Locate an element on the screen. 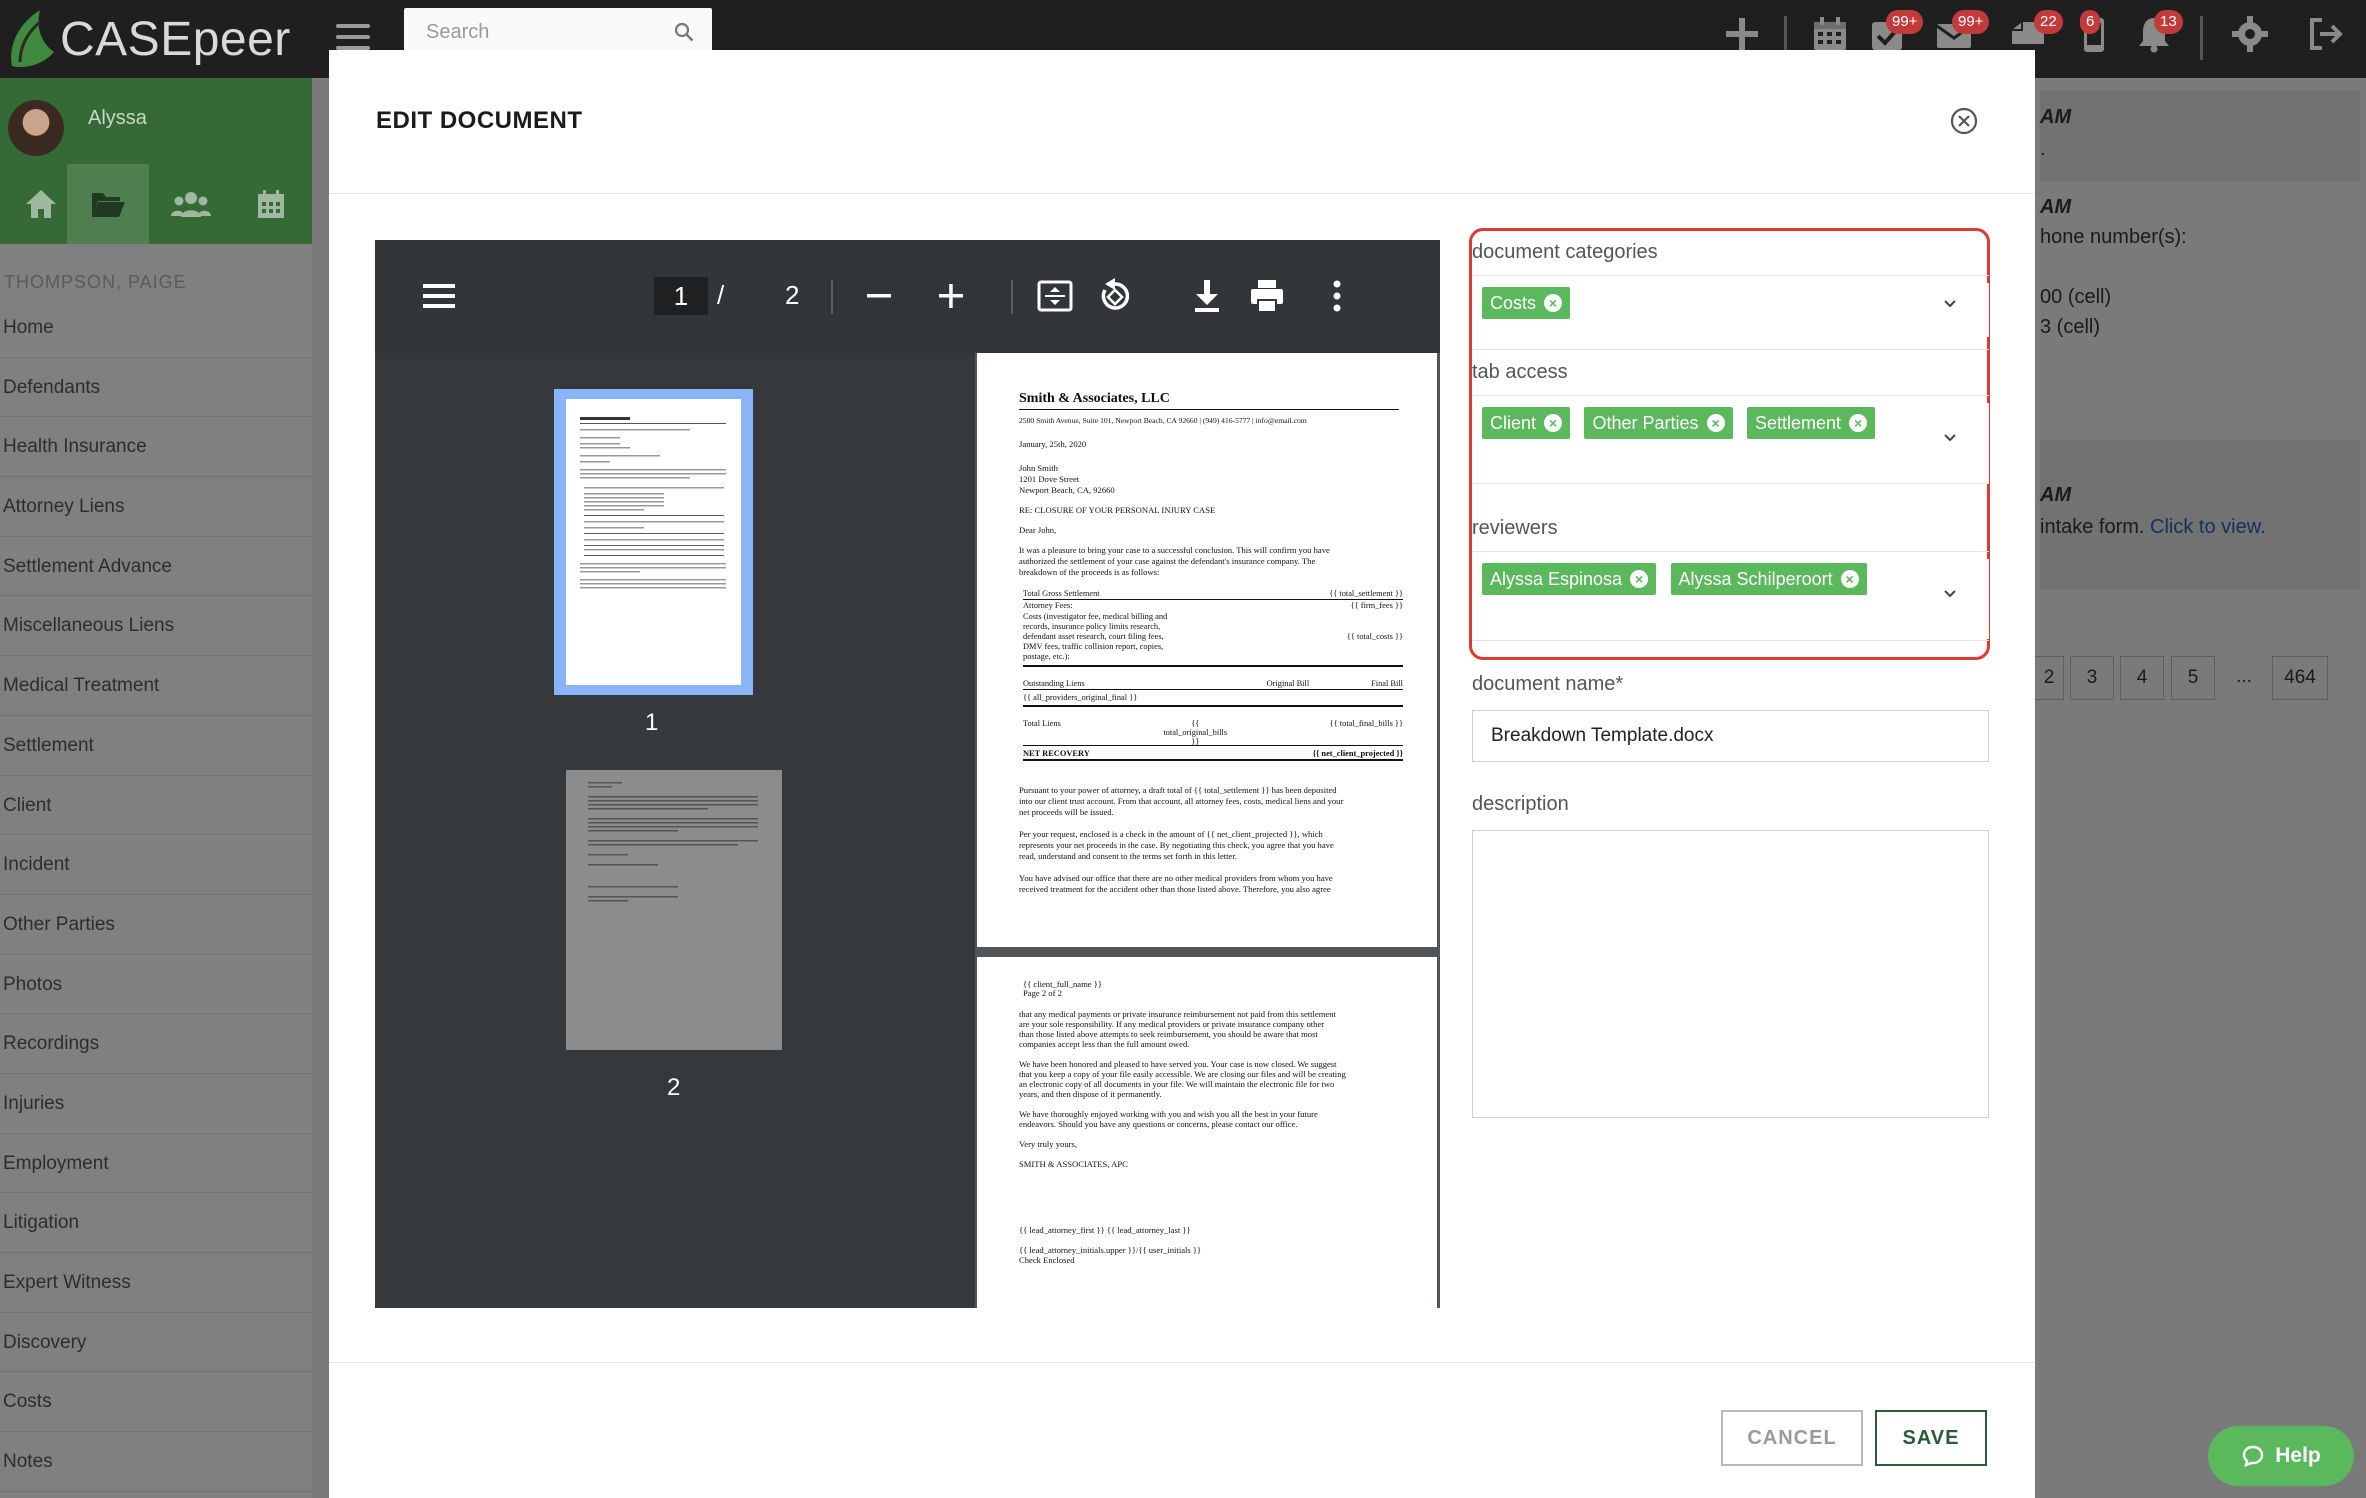 This screenshot has width=2366, height=1498. sidebar-item-attorney-liens: Attorney Liens is located at coordinates (156, 507).